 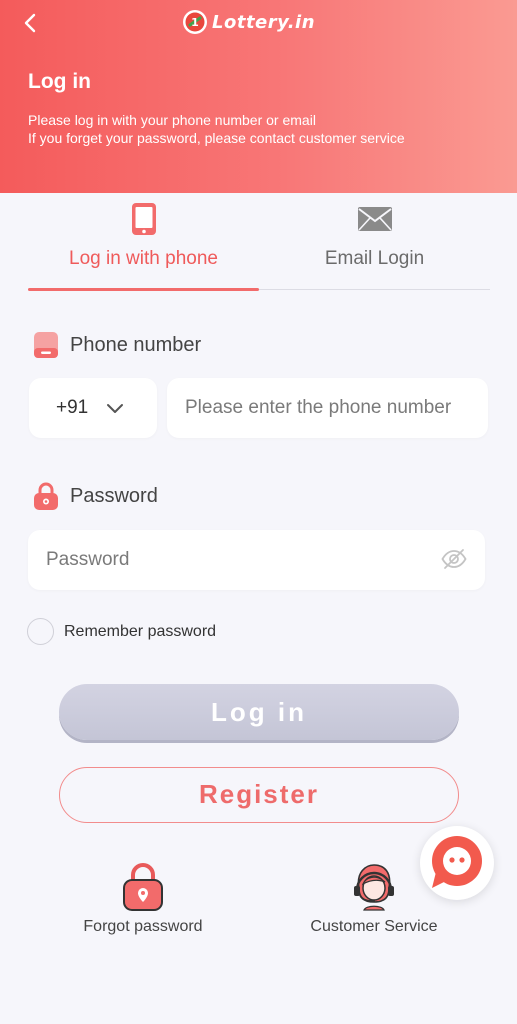 I want to click on tab-label: Email Login, so click(x=374, y=258).